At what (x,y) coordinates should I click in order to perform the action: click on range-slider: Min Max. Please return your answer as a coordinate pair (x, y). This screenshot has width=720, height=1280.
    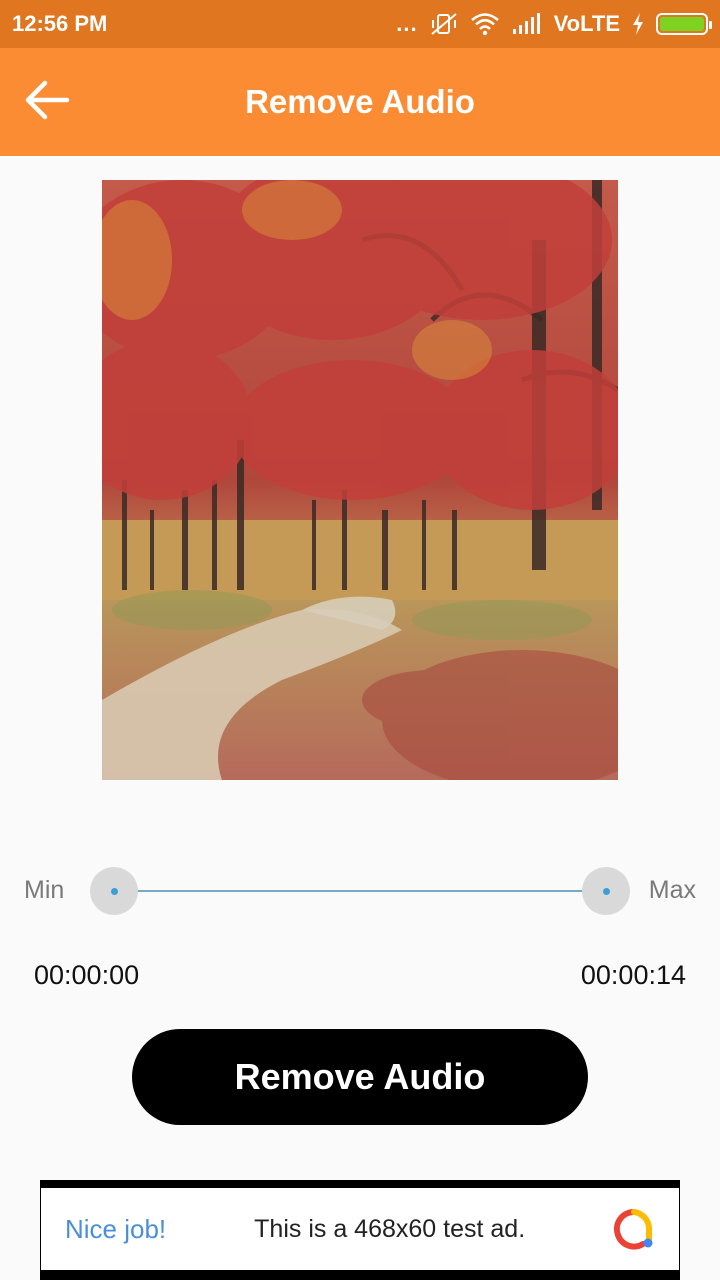
    Looking at the image, I should click on (360, 891).